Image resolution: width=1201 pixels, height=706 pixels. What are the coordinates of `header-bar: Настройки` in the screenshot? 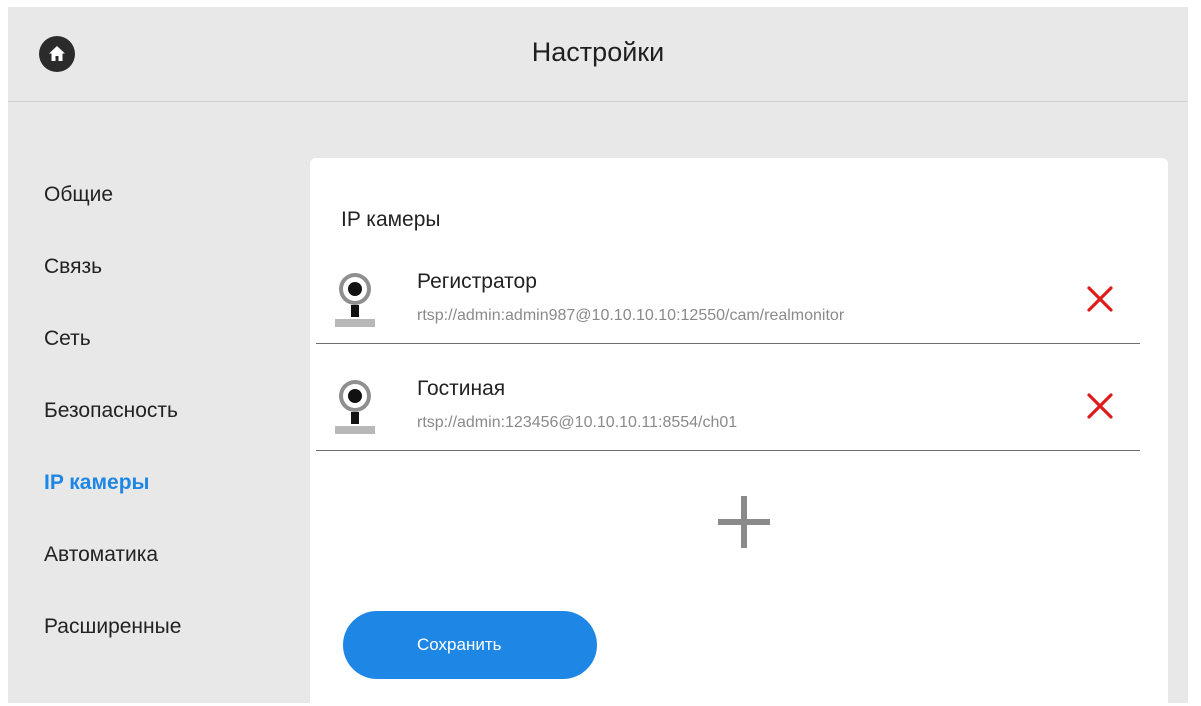 It's located at (598, 54).